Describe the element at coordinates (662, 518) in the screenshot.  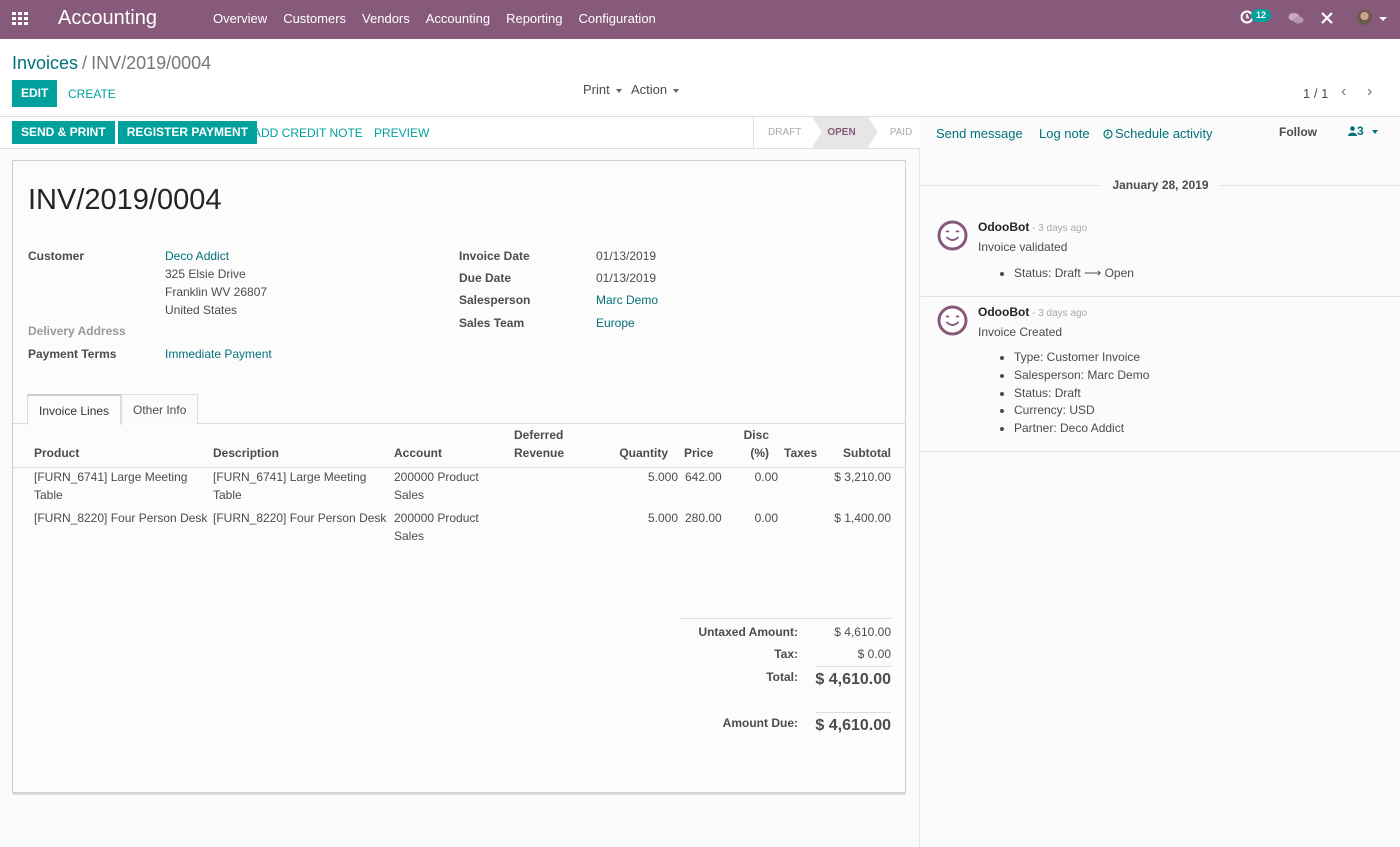
I see `cell-quantity: 5.000` at that location.